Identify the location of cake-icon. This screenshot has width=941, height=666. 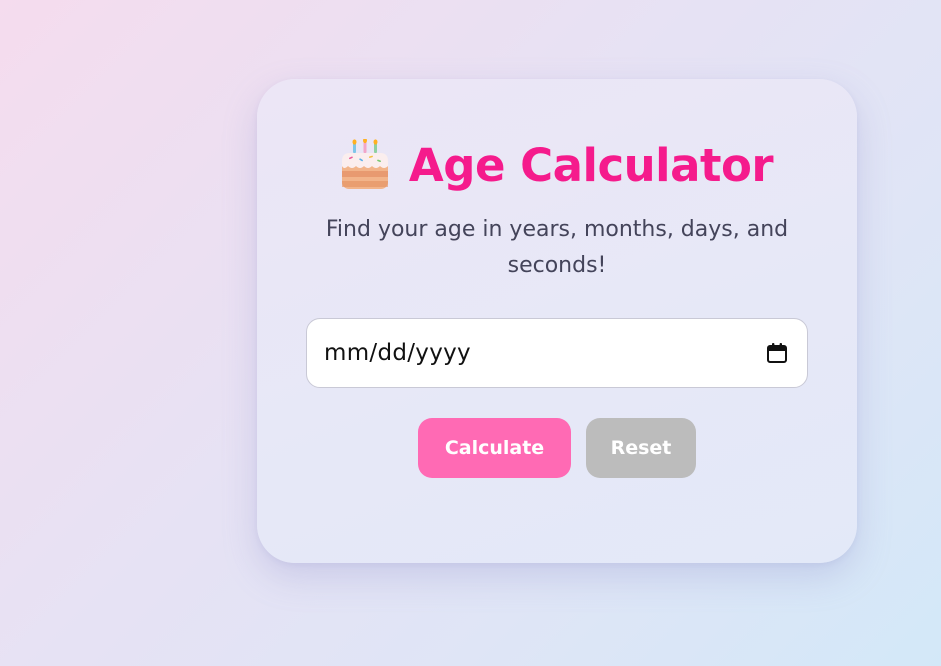
(365, 164).